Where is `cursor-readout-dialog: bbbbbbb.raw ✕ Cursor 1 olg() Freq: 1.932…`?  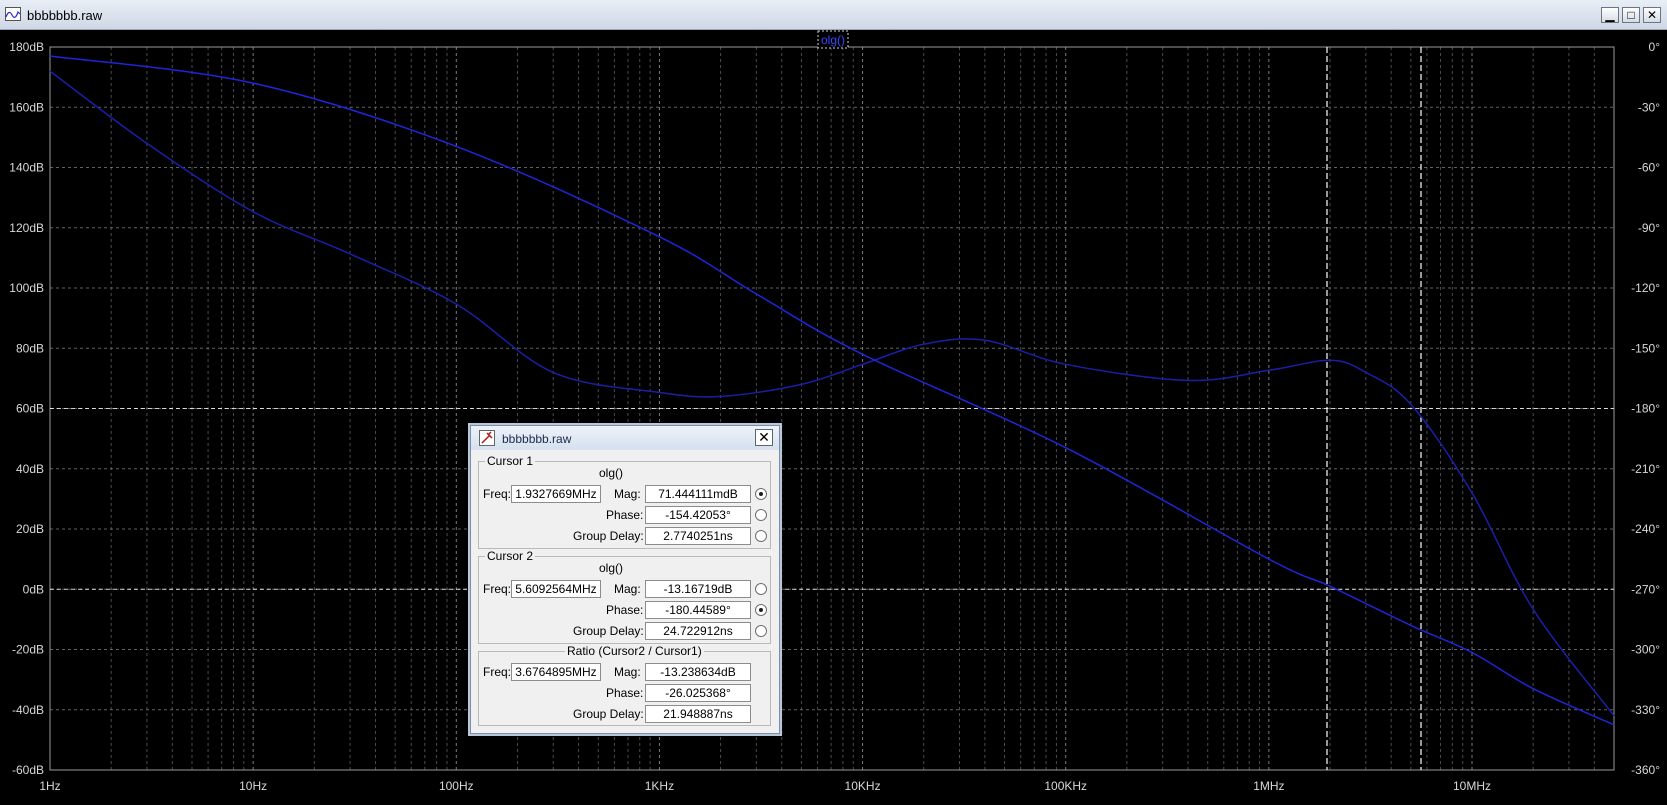 cursor-readout-dialog: bbbbbbb.raw ✕ Cursor 1 olg() Freq: 1.932… is located at coordinates (625, 579).